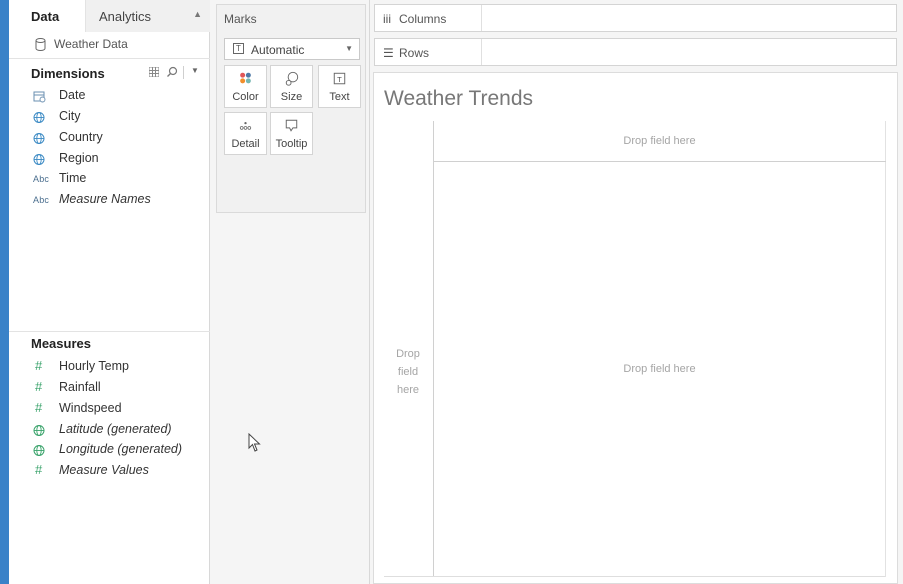  I want to click on tab-data: Data, so click(47, 16).